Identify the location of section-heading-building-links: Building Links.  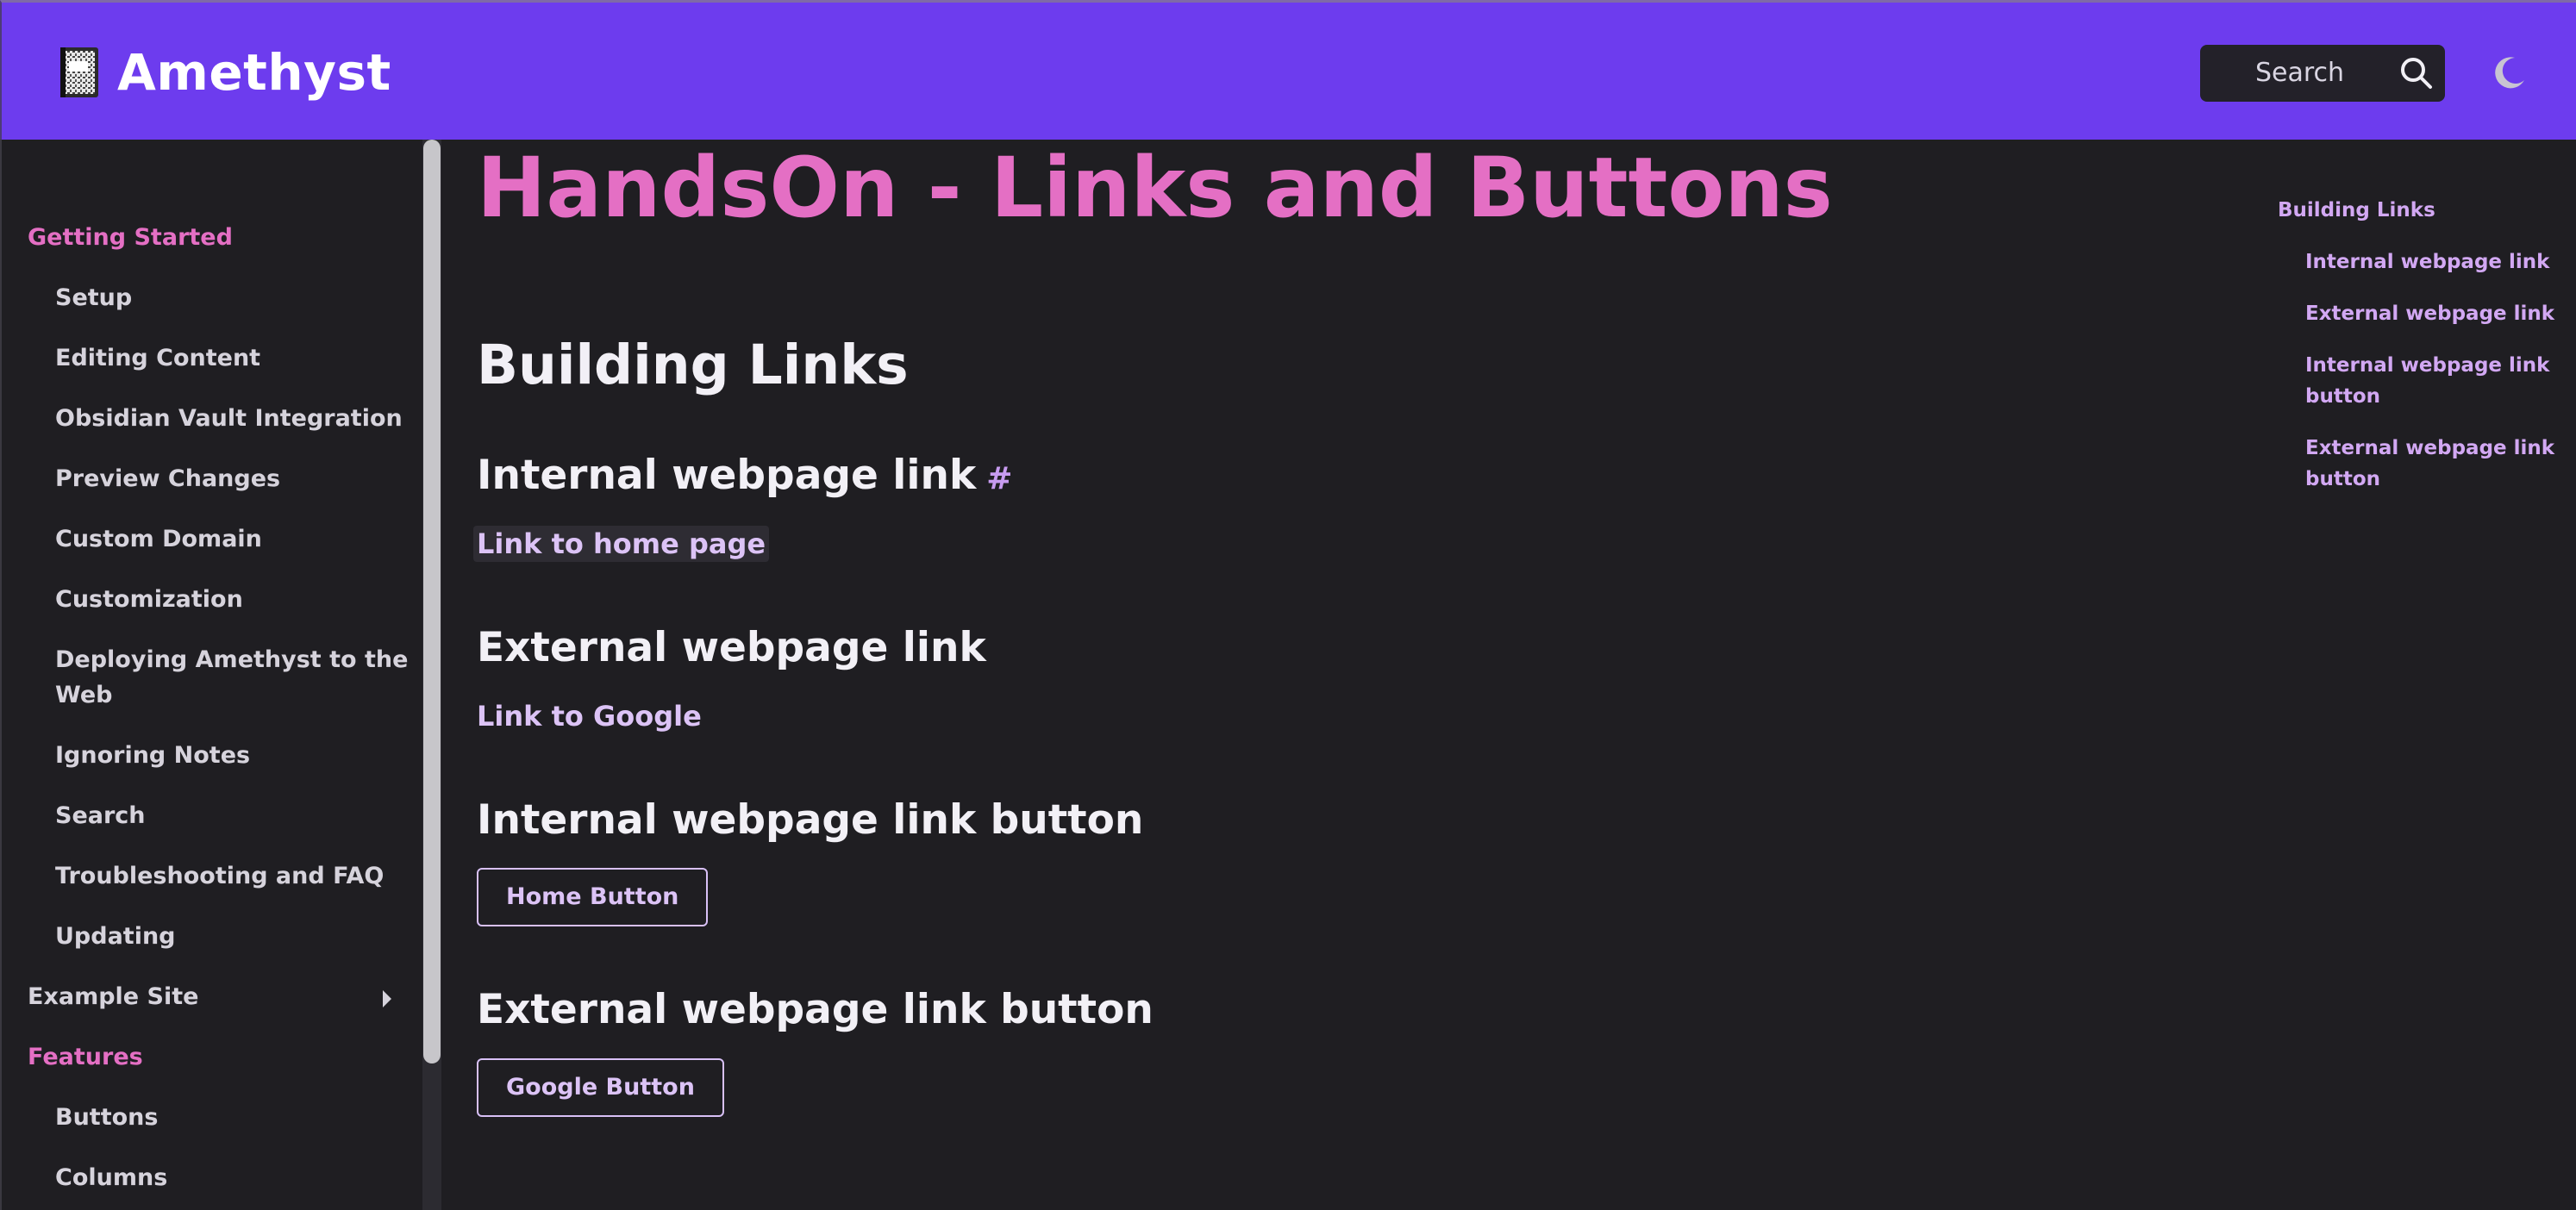
(693, 365).